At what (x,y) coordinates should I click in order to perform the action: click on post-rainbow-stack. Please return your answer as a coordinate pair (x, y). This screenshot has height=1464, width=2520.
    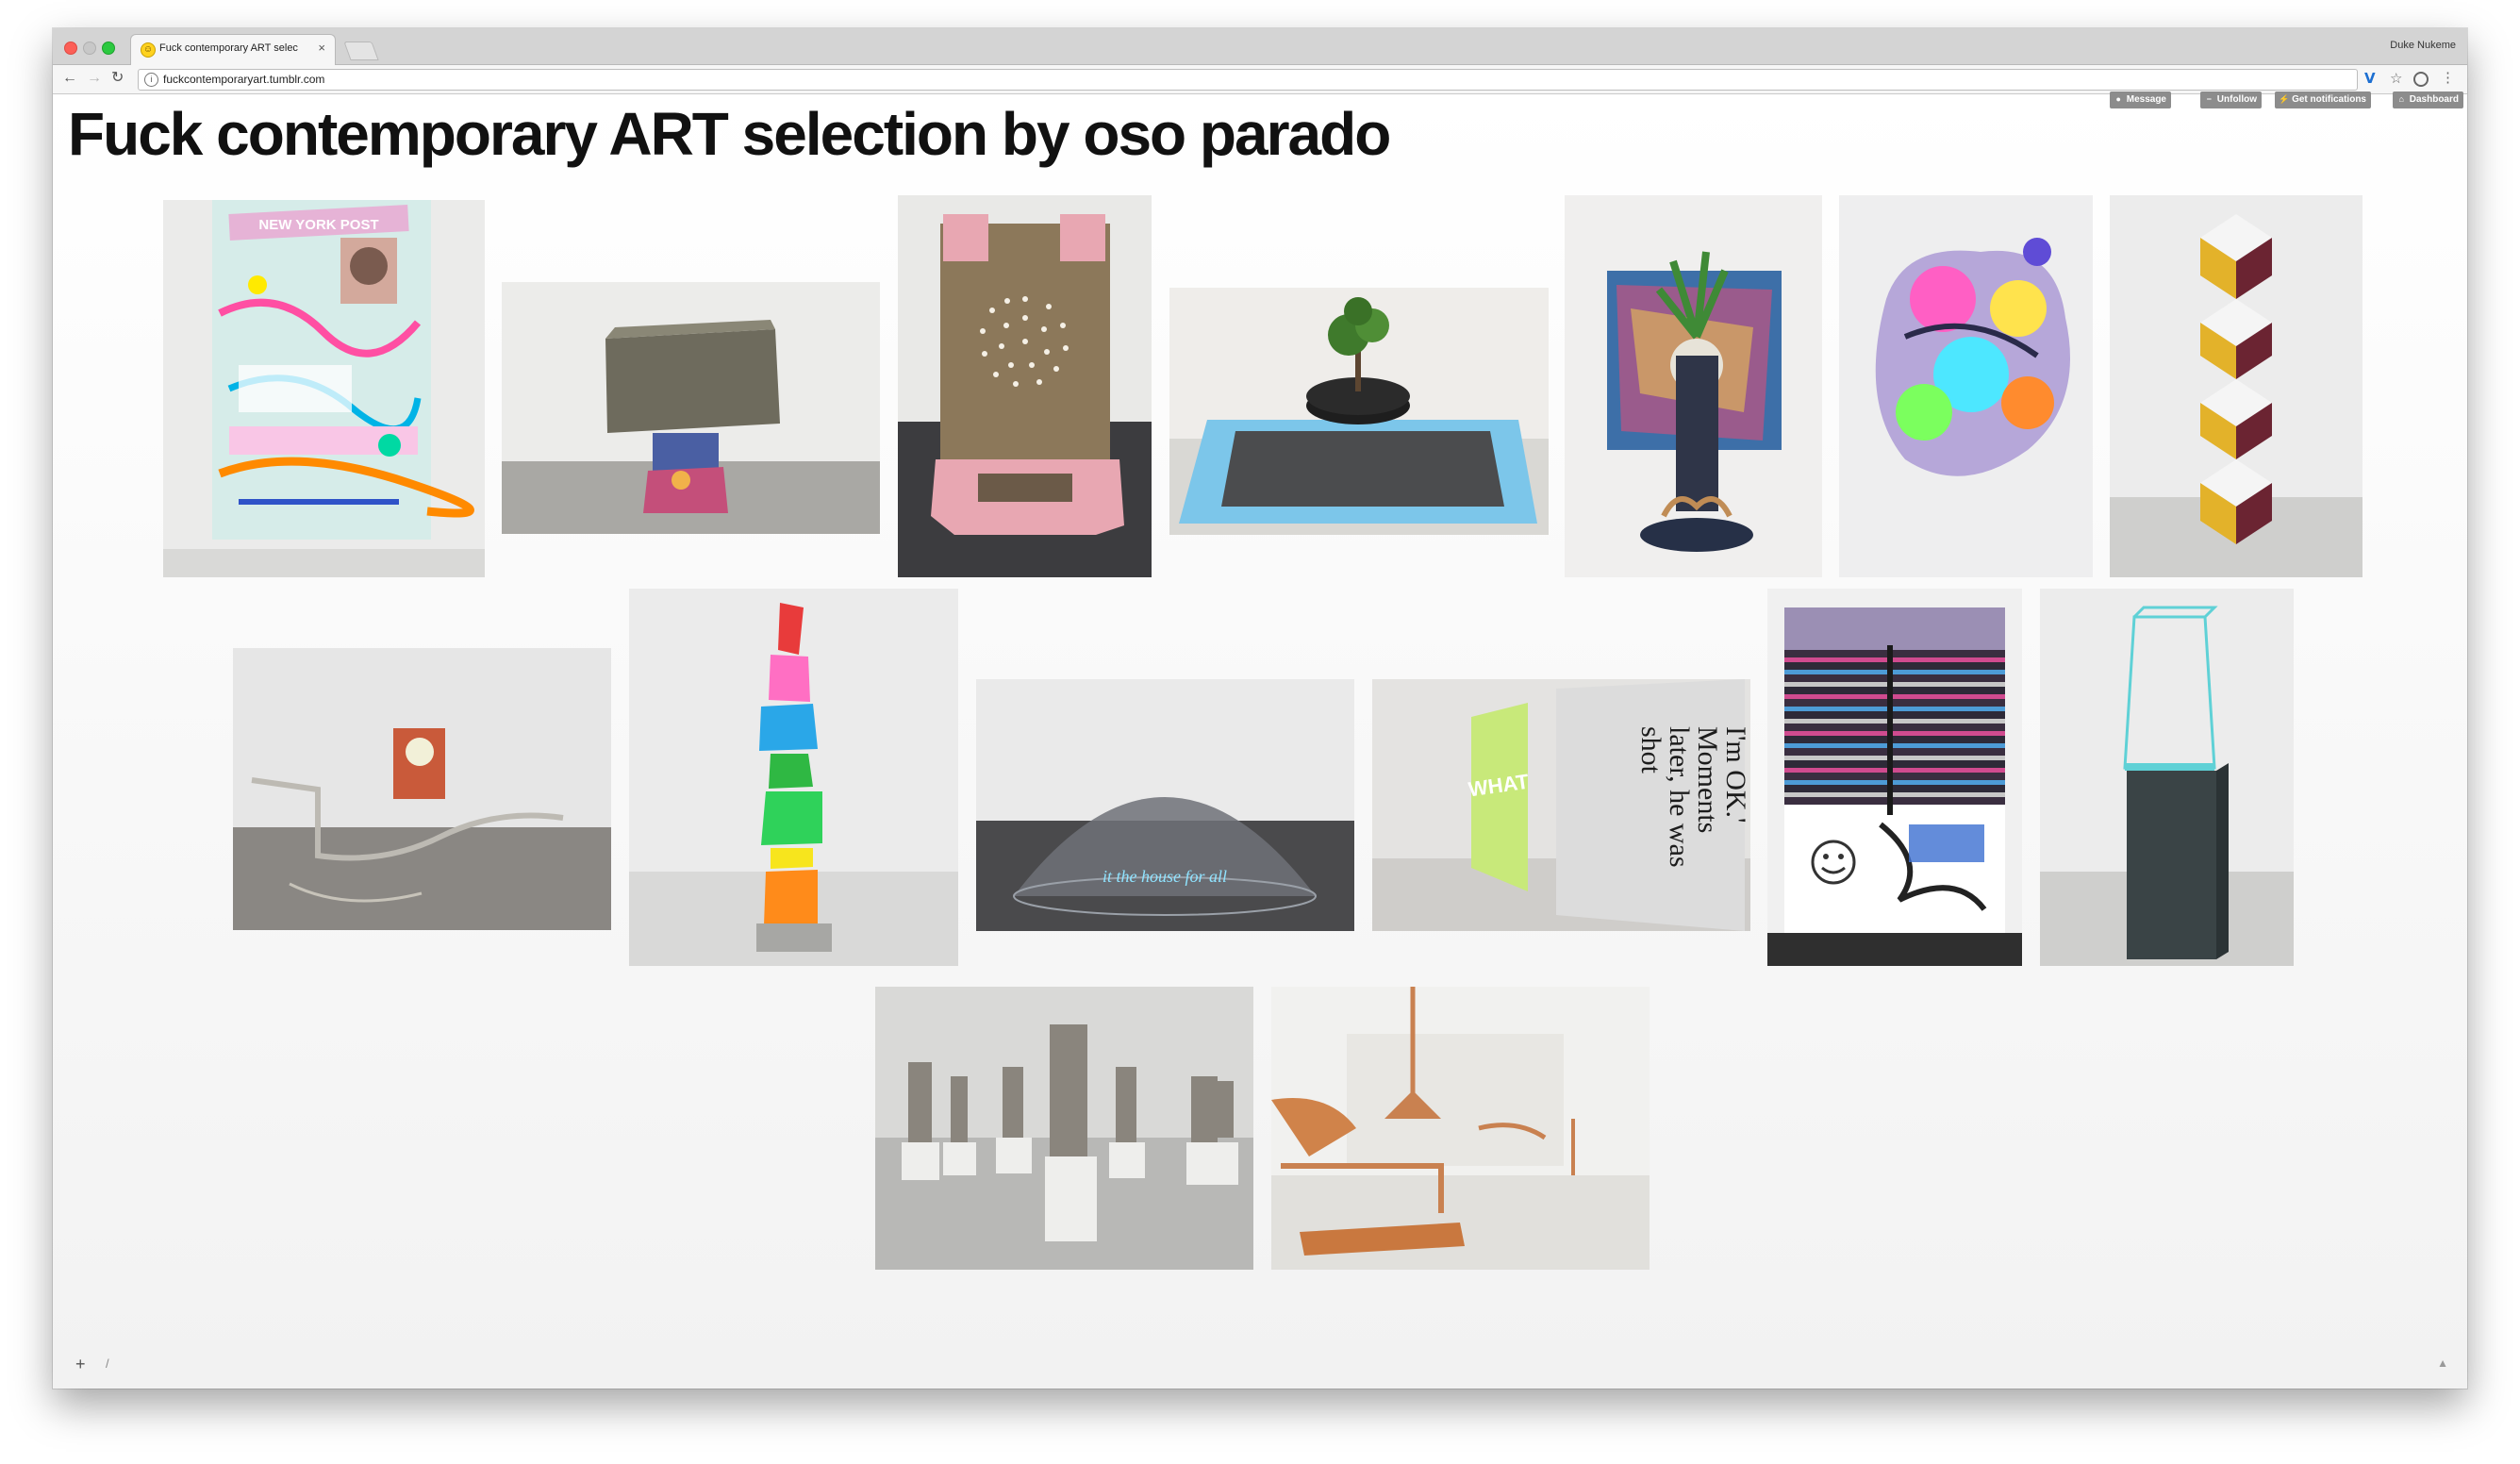
    Looking at the image, I should click on (793, 777).